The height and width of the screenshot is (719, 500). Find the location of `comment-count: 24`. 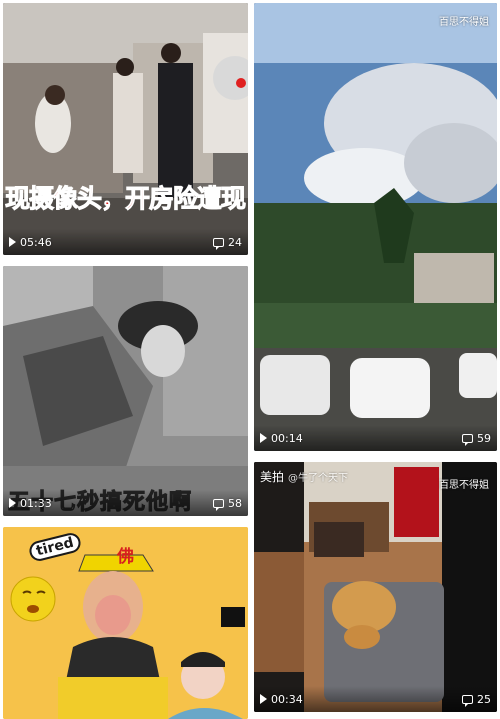

comment-count: 24 is located at coordinates (235, 242).